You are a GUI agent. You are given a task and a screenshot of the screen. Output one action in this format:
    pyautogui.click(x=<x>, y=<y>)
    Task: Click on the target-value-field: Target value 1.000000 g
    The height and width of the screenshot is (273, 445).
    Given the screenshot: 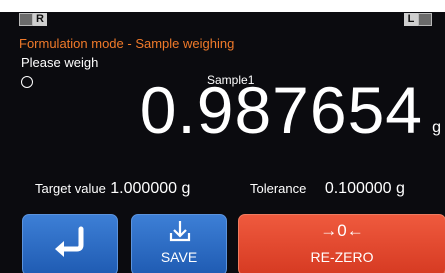 What is the action you would take?
    pyautogui.click(x=112, y=189)
    